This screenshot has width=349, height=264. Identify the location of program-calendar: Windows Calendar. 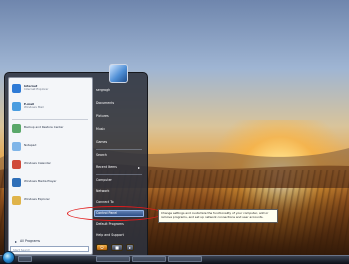
(51, 164).